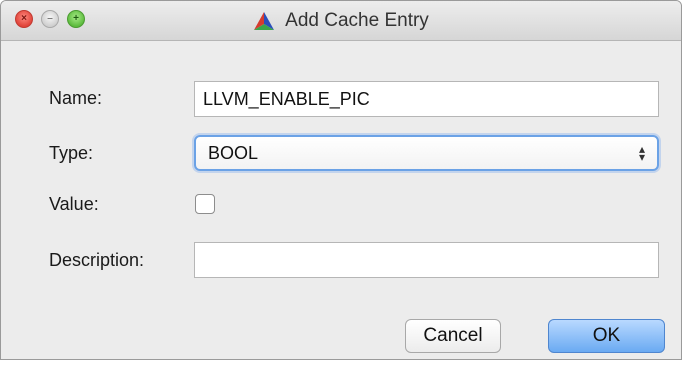 Image resolution: width=686 pixels, height=381 pixels. I want to click on value-checkbox, so click(205, 204).